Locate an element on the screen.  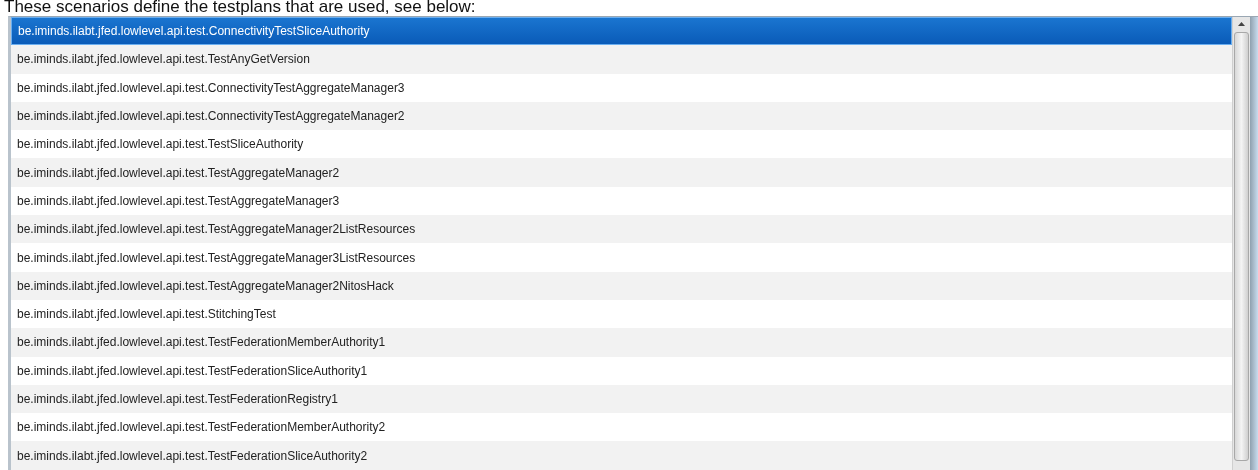
scroll-thumb is located at coordinates (1241, 246).